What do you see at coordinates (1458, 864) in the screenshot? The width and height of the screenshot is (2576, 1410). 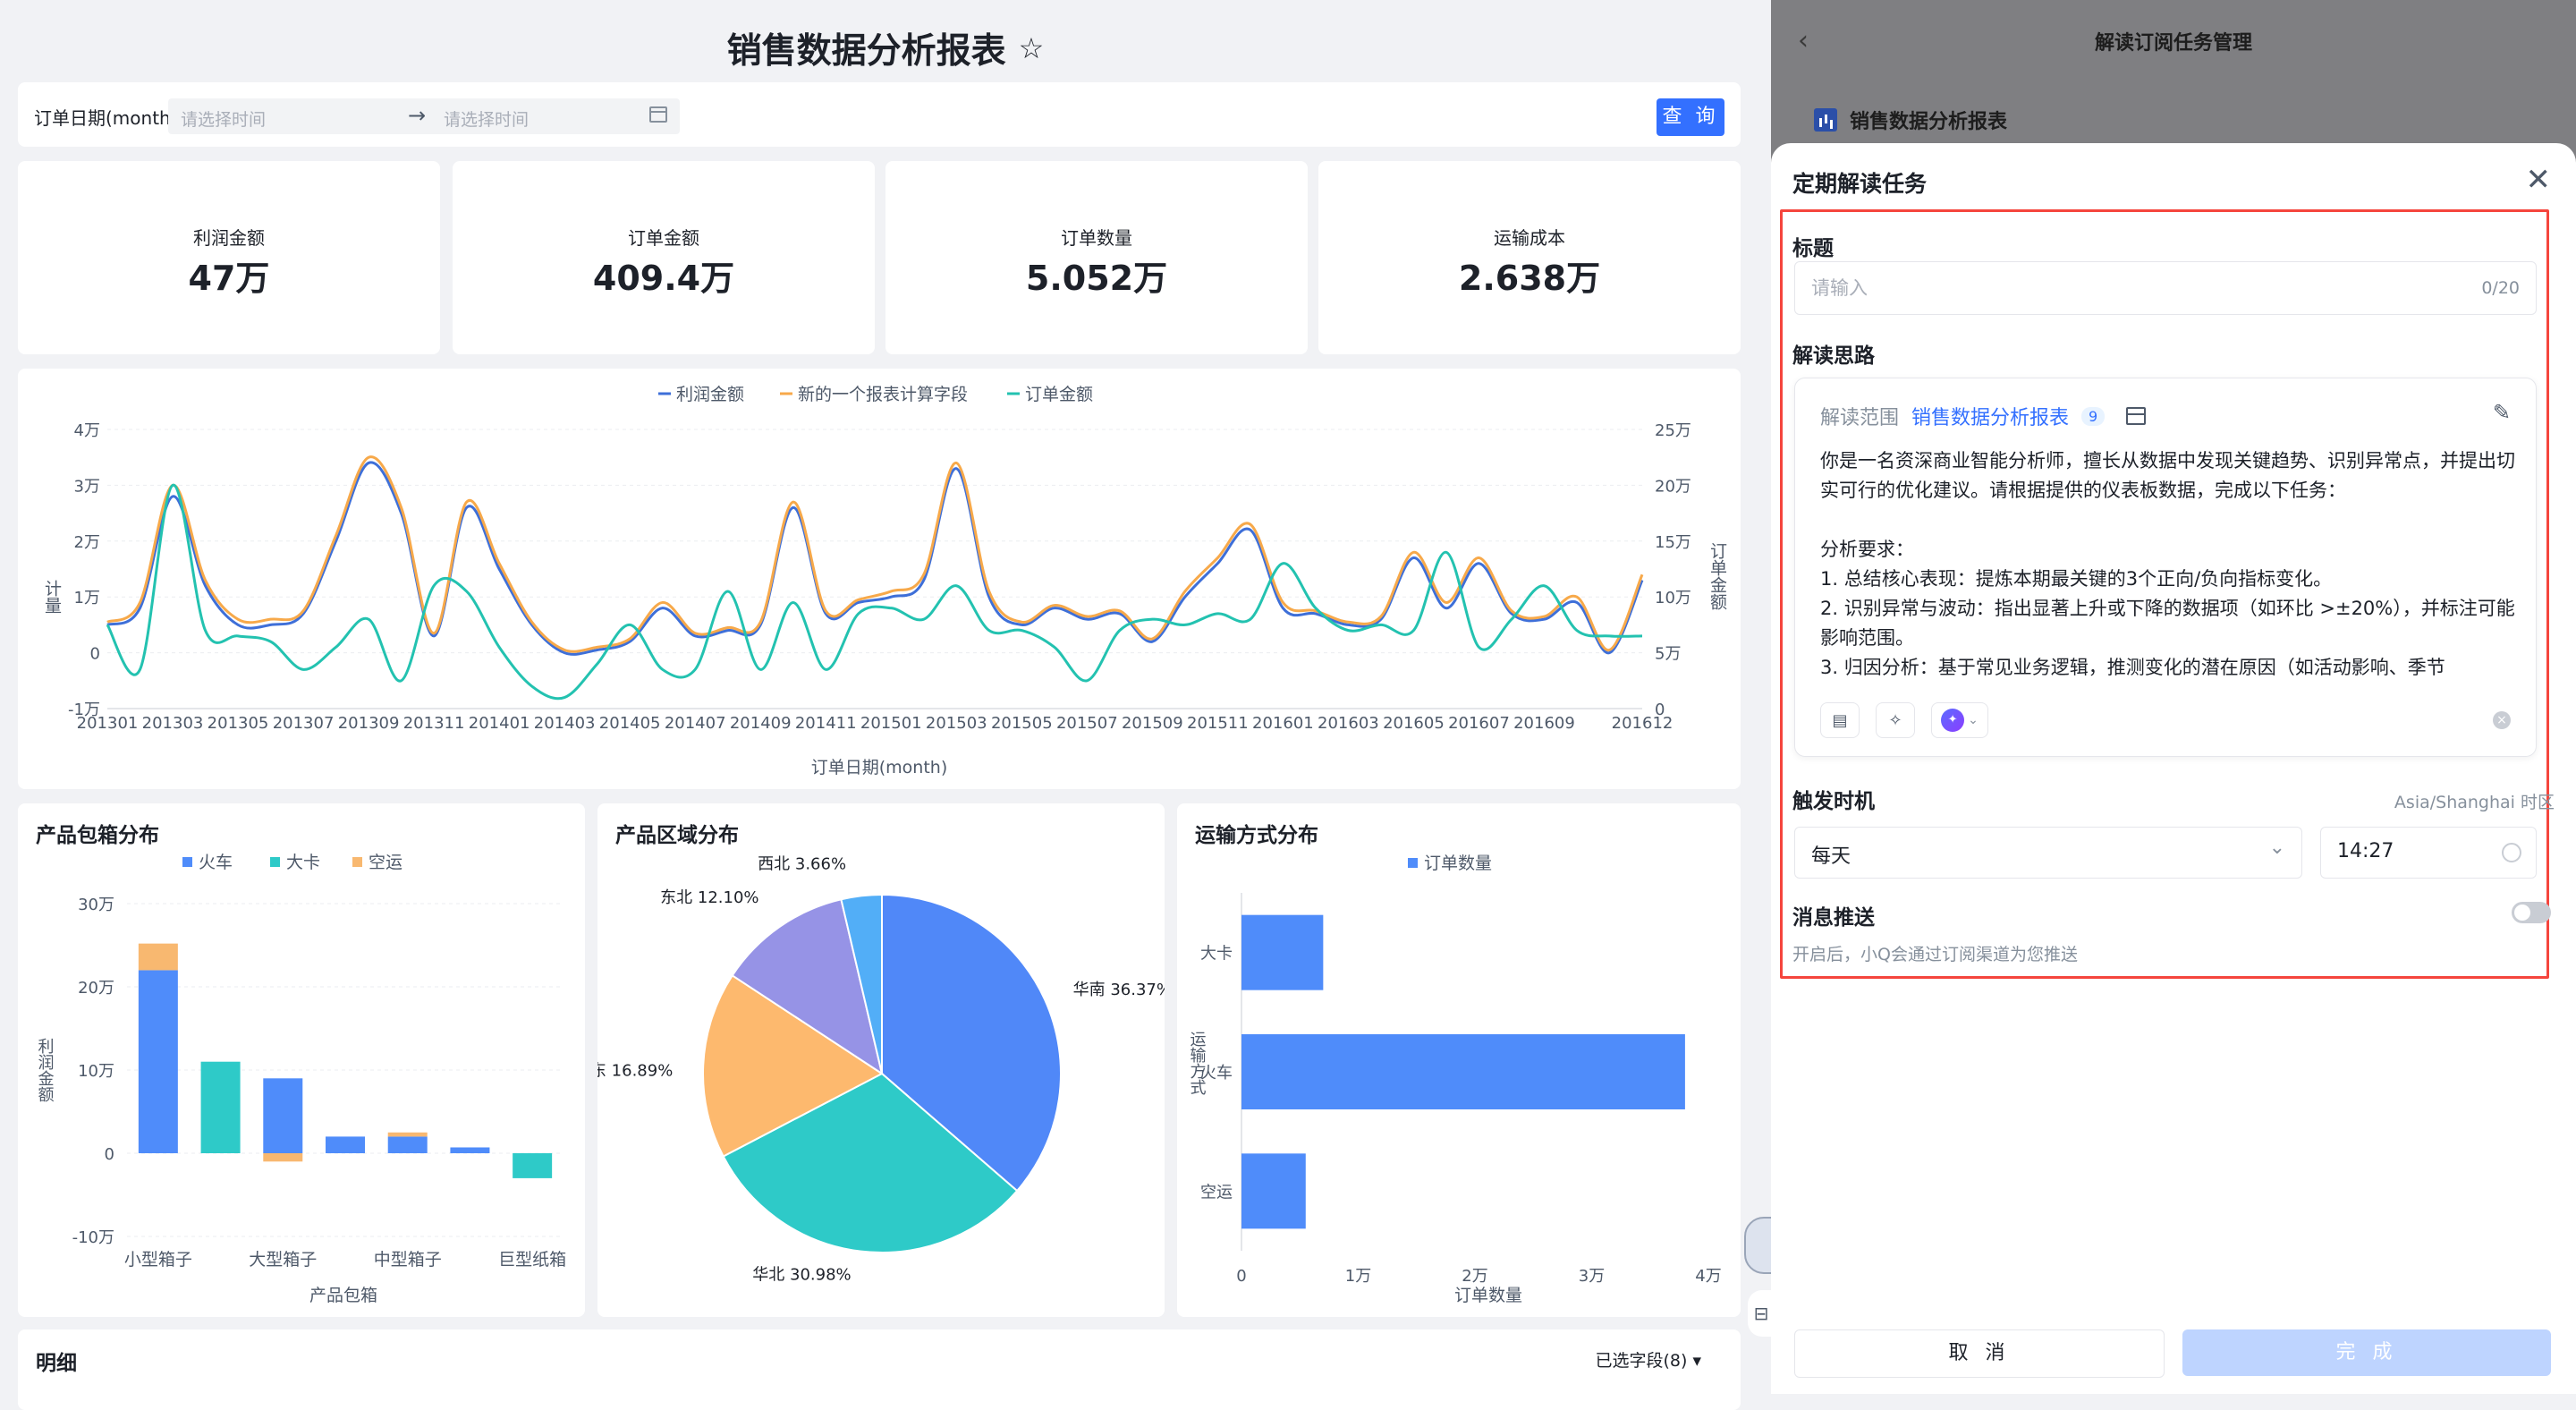 I see `legend-label-orders: 订单数量` at bounding box center [1458, 864].